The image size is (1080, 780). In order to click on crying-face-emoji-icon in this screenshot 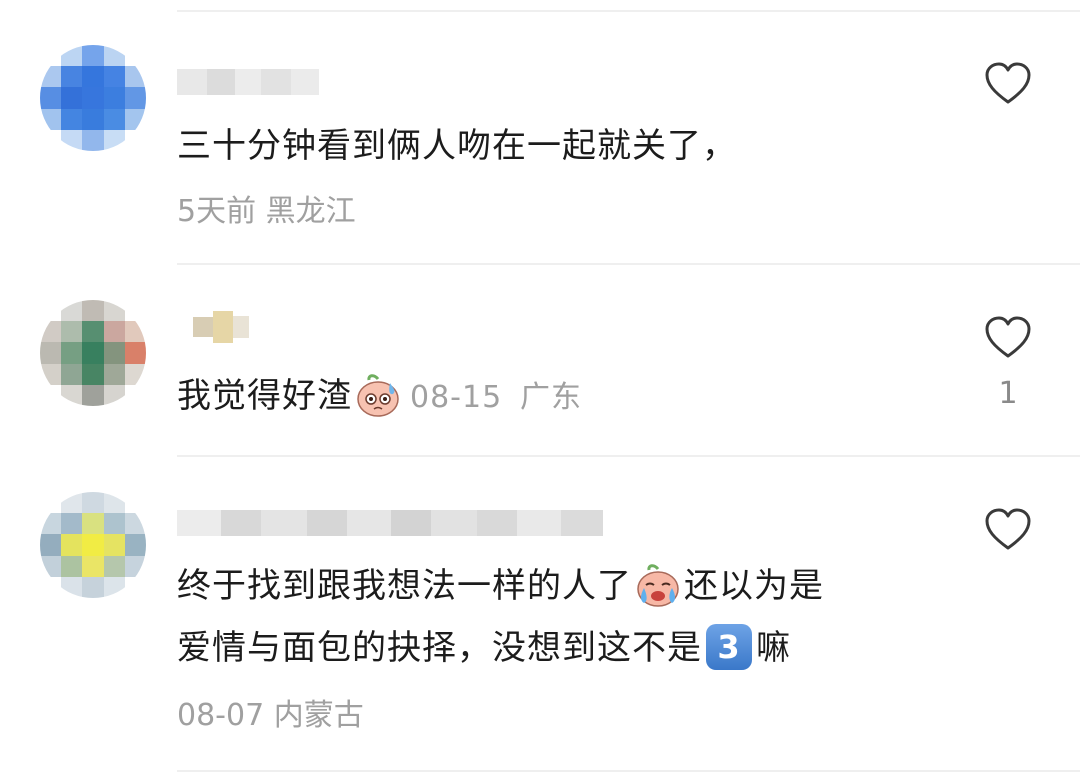, I will do `click(658, 585)`.